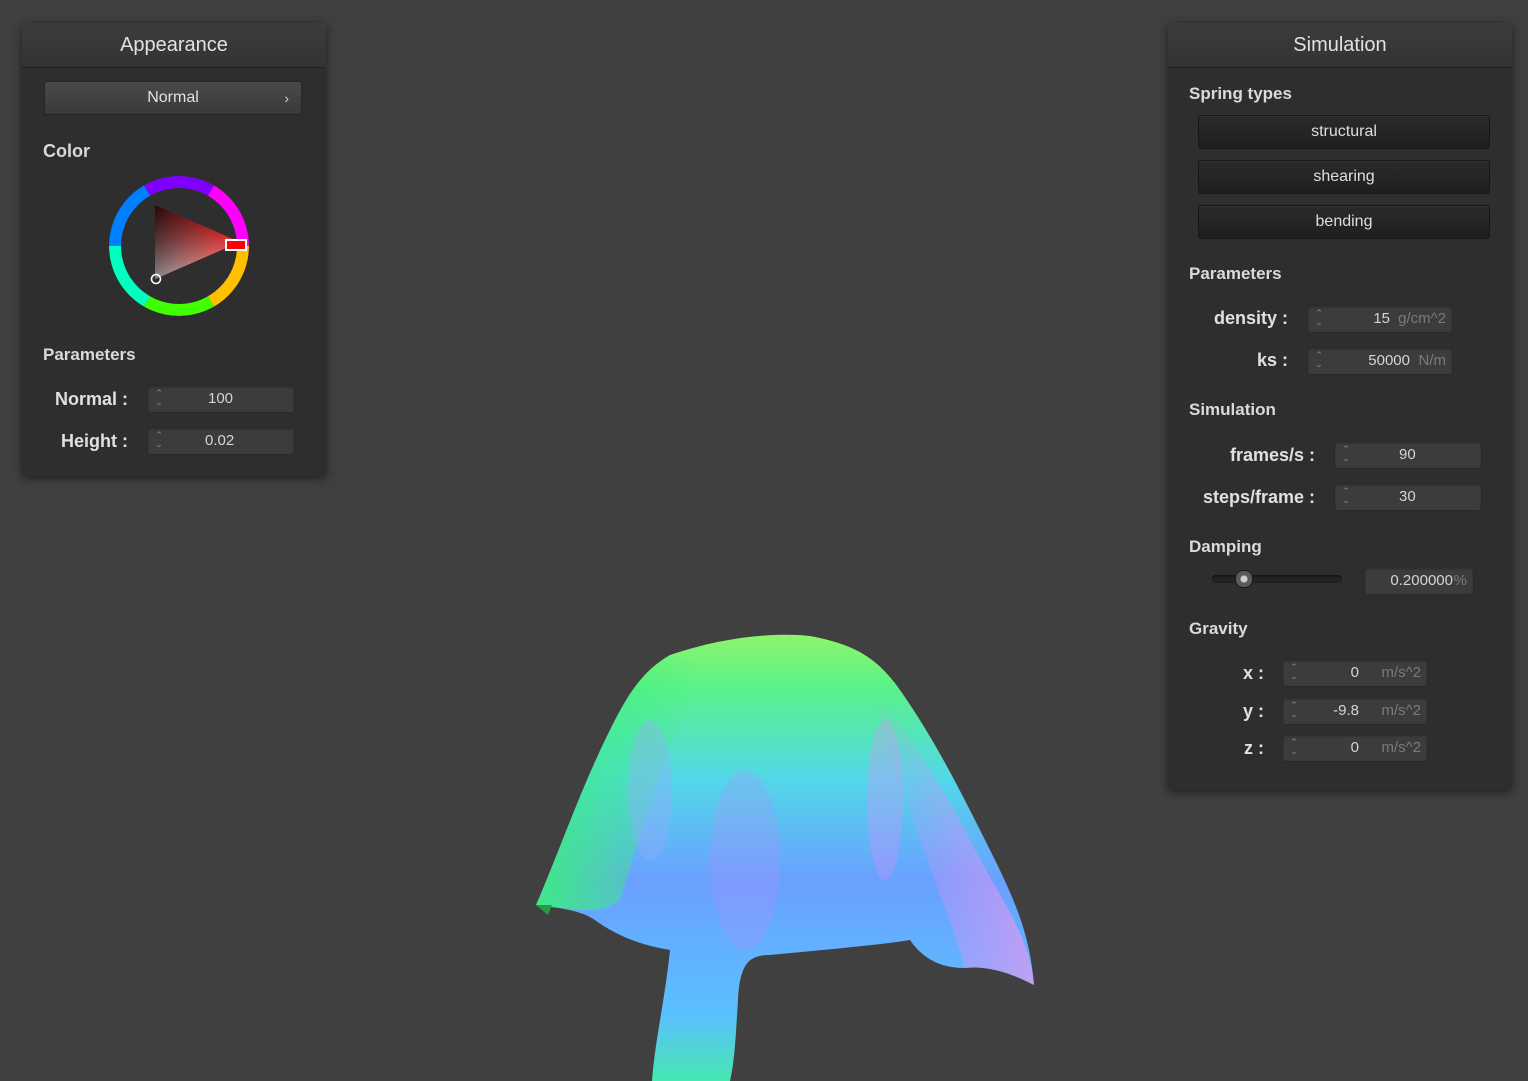 The width and height of the screenshot is (1528, 1081). What do you see at coordinates (1355, 711) in the screenshot?
I see `gravity-y-input: ⌃ ⌄ -9.8 m/s^2` at bounding box center [1355, 711].